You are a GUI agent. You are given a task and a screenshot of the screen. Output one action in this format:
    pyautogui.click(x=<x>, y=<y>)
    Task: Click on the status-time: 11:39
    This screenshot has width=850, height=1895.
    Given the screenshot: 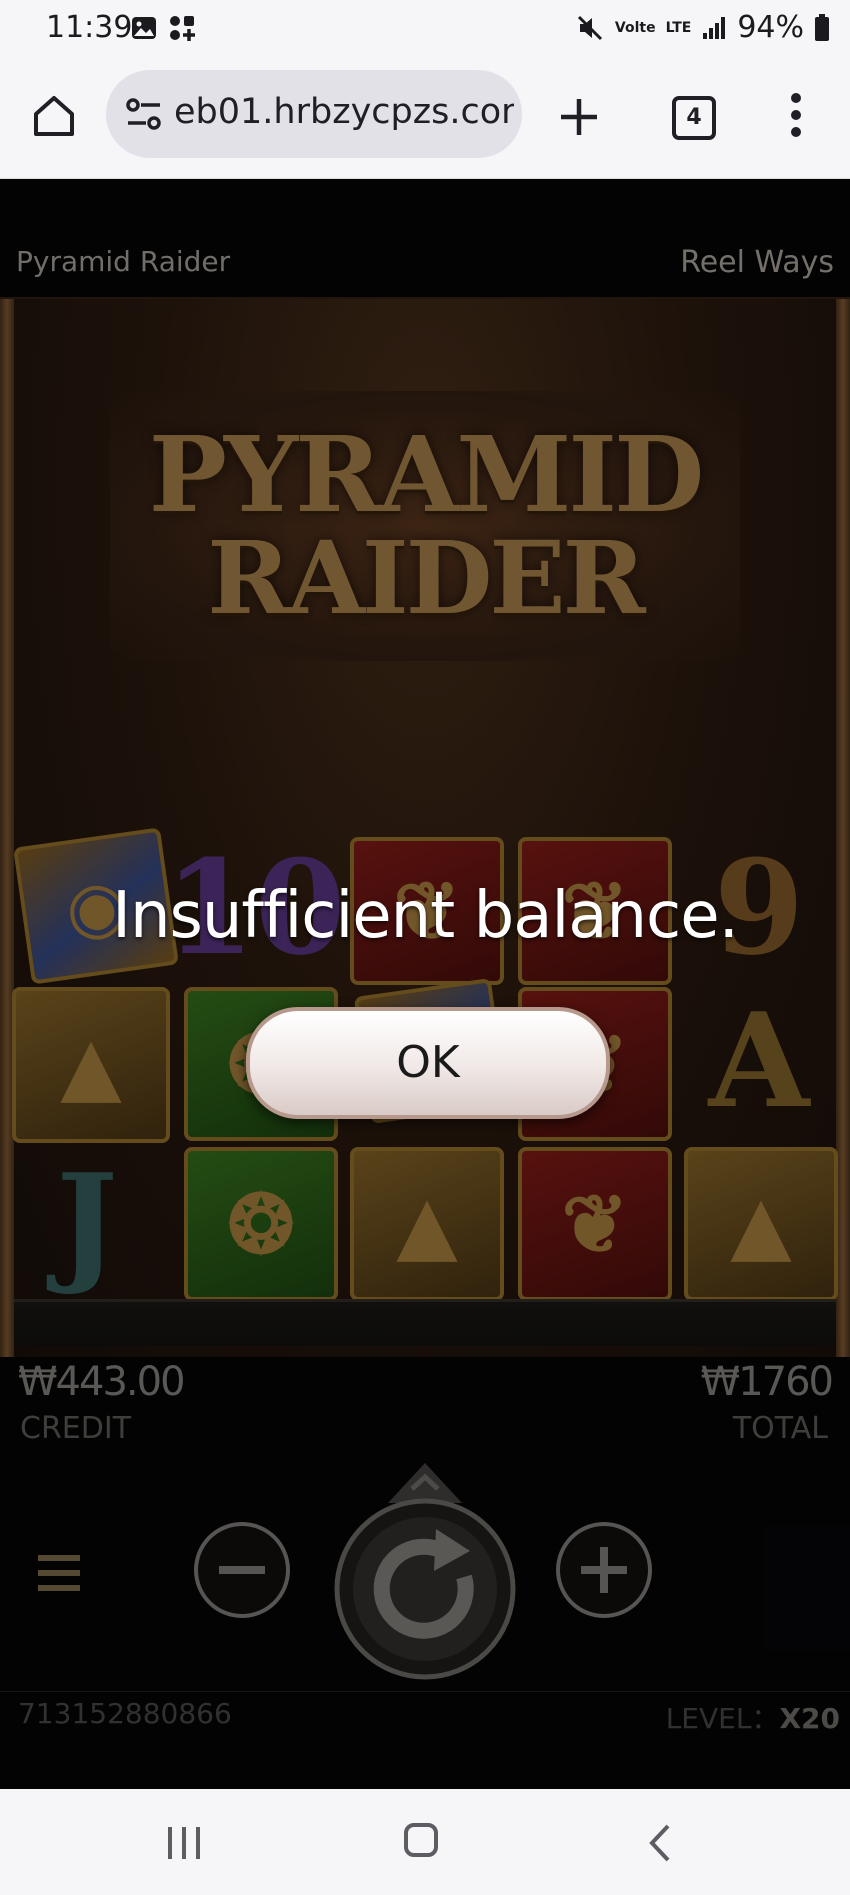 What is the action you would take?
    pyautogui.click(x=89, y=27)
    